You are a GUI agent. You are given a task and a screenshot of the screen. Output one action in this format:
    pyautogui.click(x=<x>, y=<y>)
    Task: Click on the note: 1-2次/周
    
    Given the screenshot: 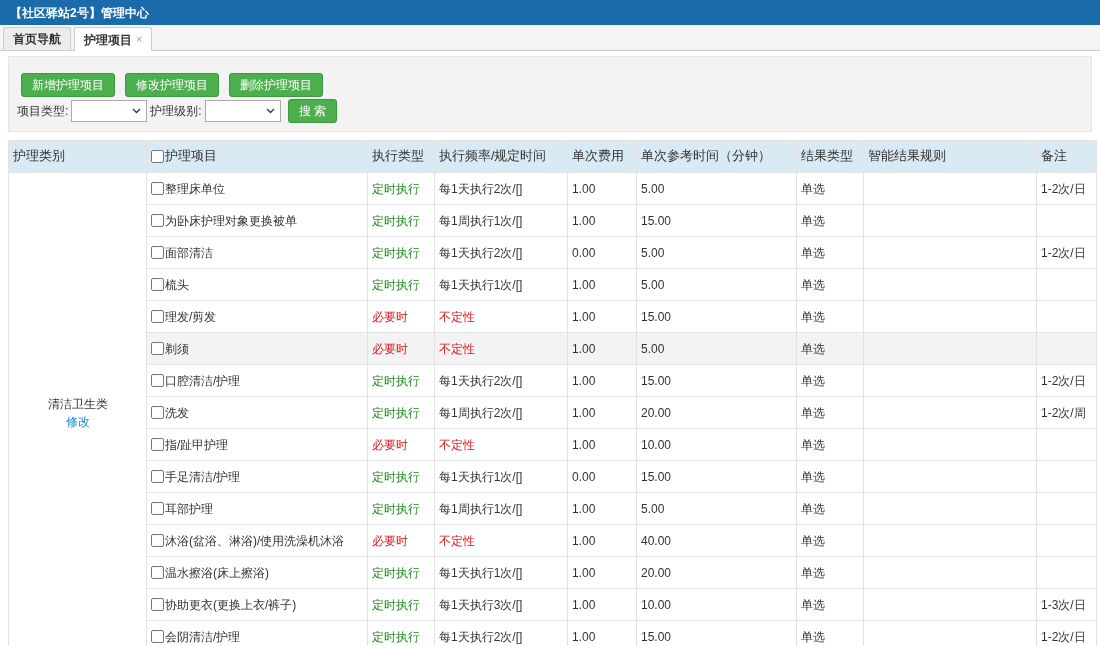 What is the action you would take?
    pyautogui.click(x=1063, y=412)
    